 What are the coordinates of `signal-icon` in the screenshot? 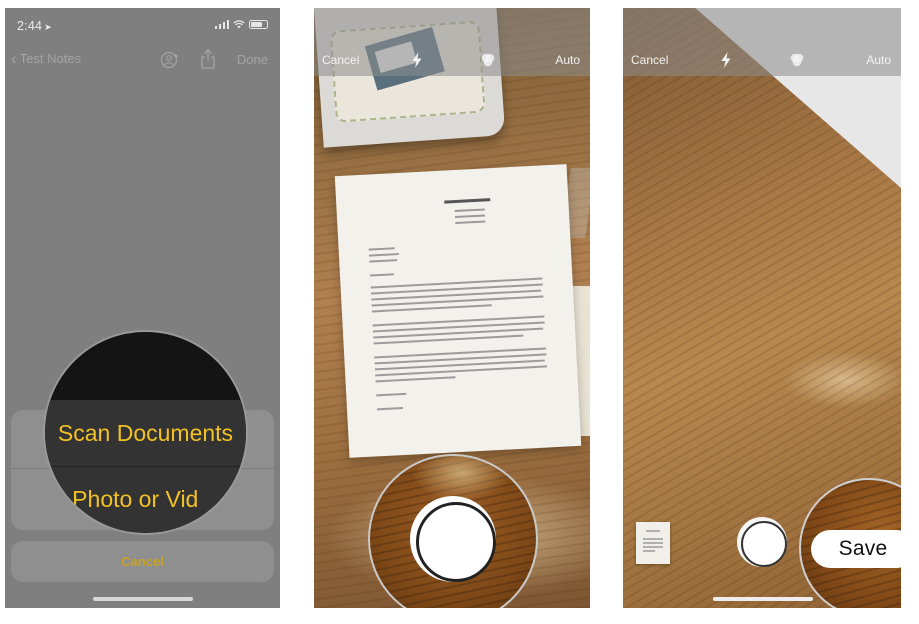 It's located at (221, 24).